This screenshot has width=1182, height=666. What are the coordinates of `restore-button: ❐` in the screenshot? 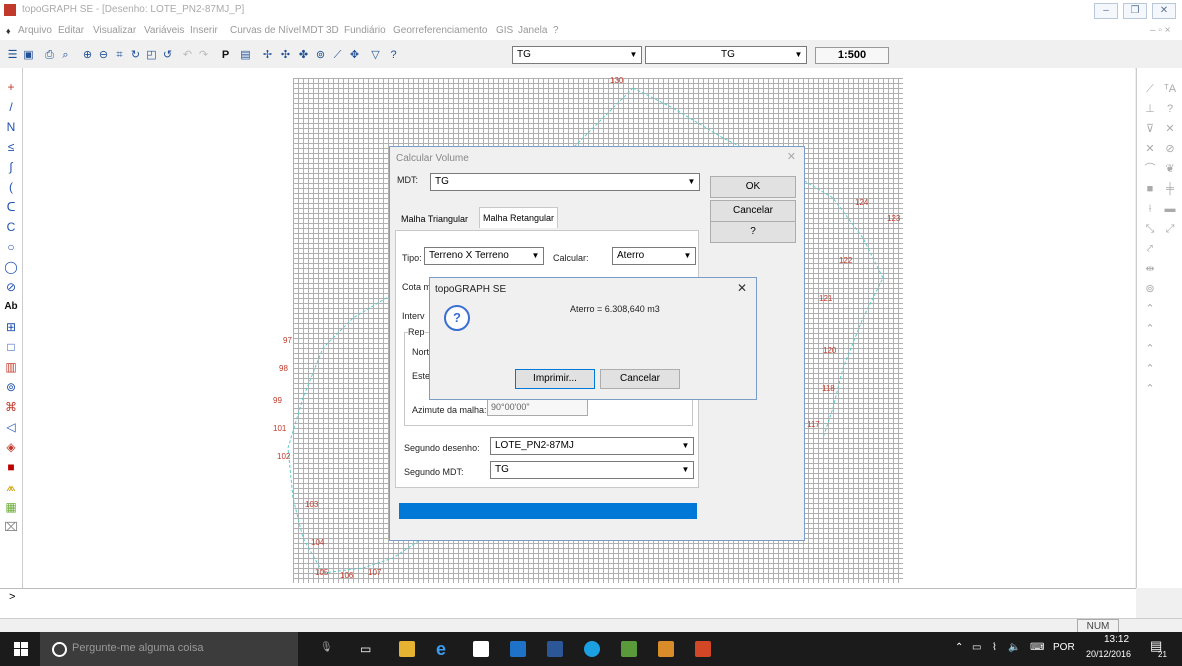 It's located at (1135, 11).